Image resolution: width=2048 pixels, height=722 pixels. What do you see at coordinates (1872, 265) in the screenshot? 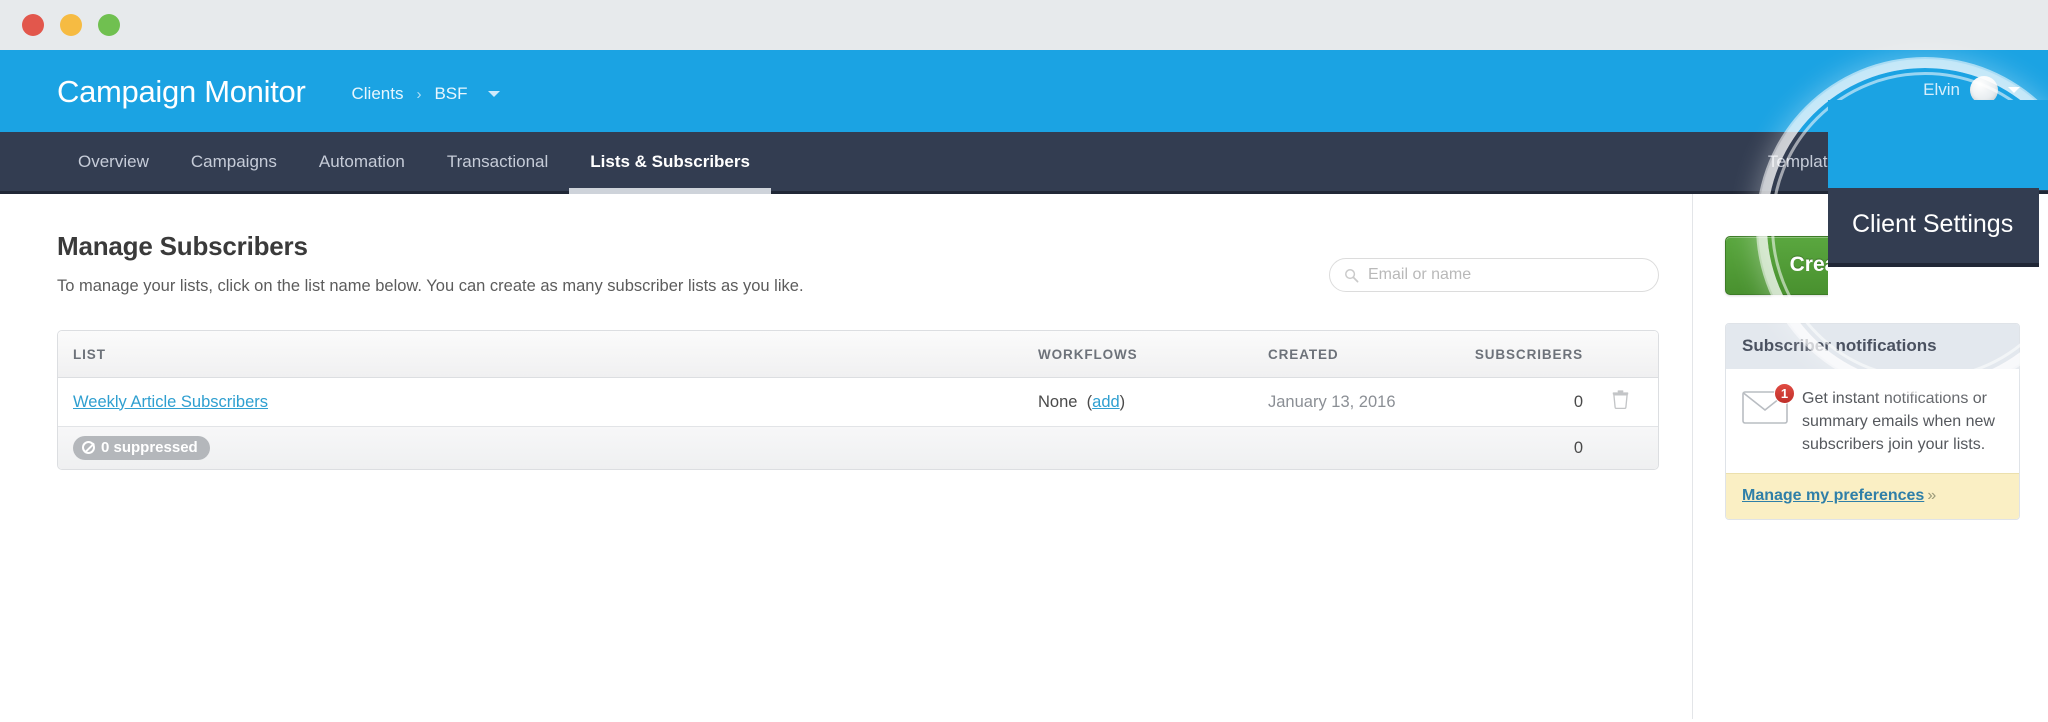
I see `create-a-new-list-button: Create a new list` at bounding box center [1872, 265].